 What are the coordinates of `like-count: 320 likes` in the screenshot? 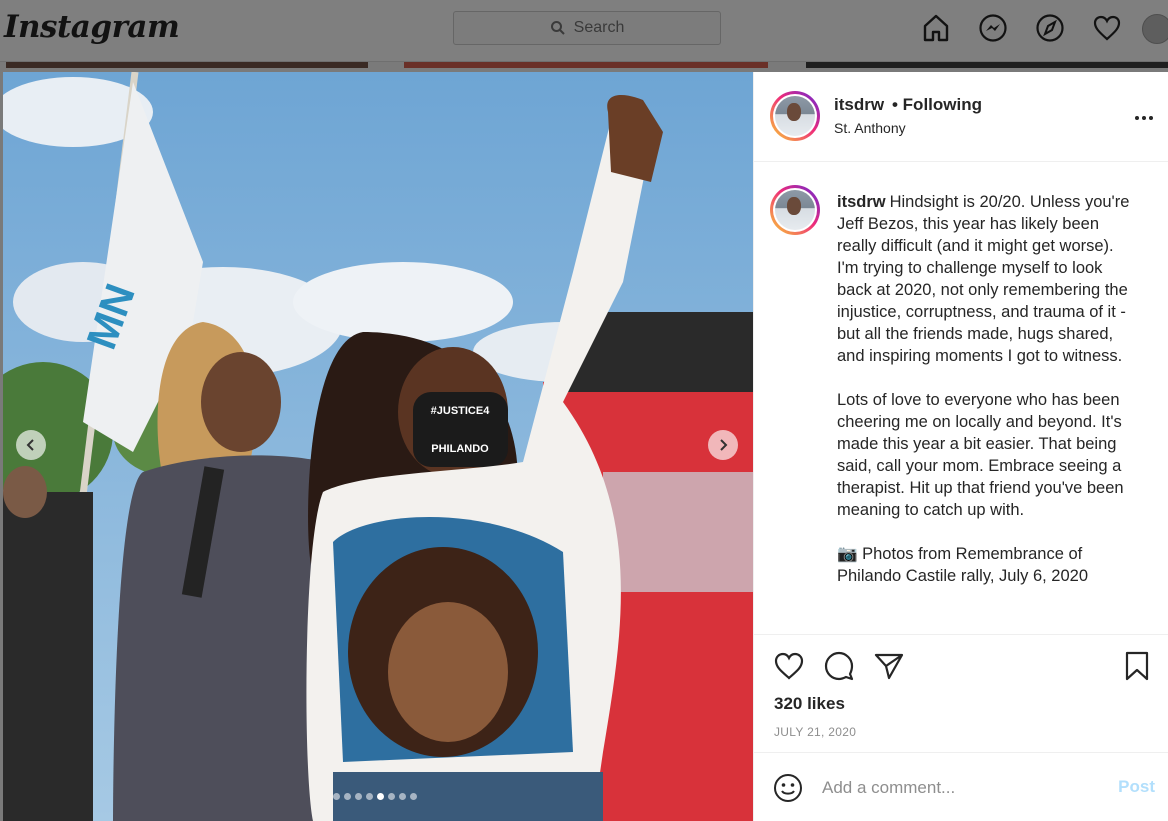 It's located at (809, 704).